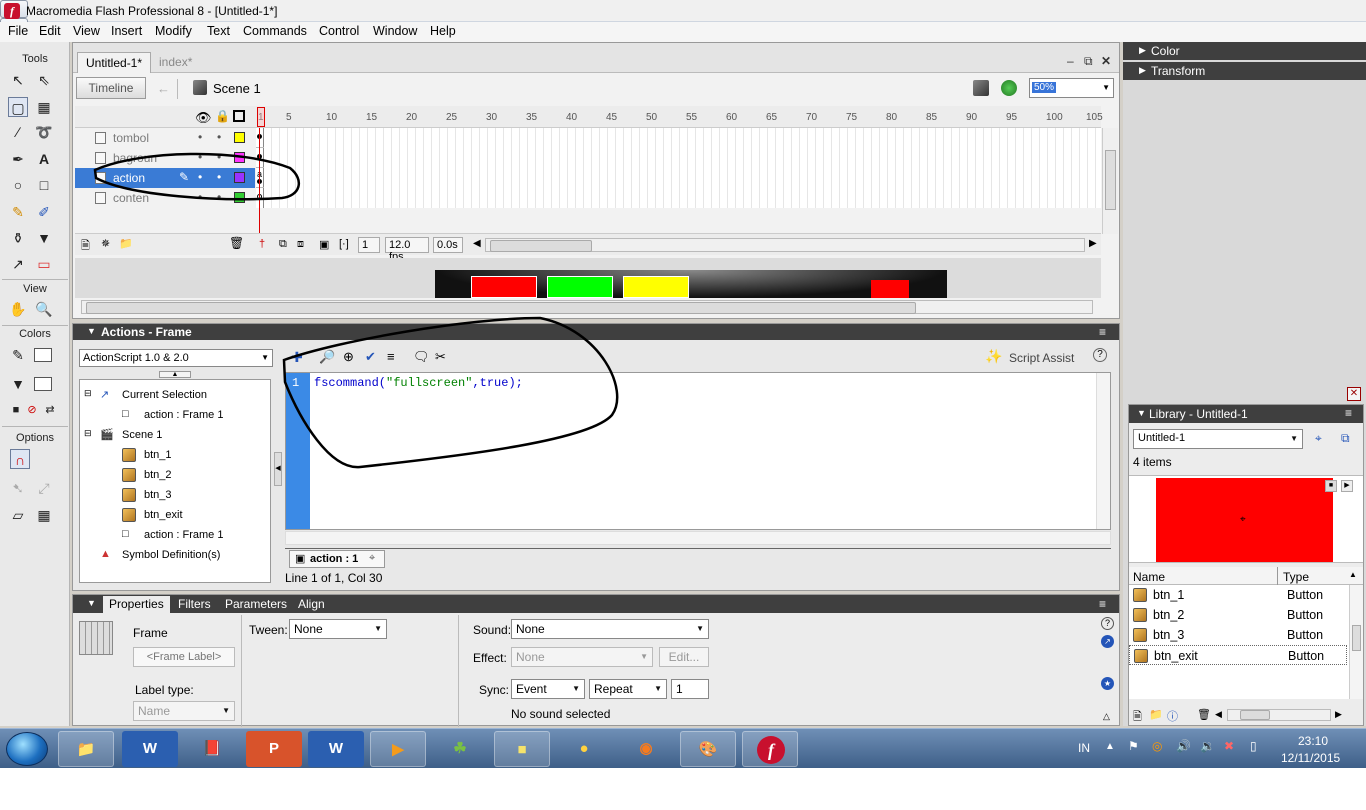 The width and height of the screenshot is (1366, 810). Describe the element at coordinates (1107, 683) in the screenshot. I see `accessibility-icon: ★` at that location.